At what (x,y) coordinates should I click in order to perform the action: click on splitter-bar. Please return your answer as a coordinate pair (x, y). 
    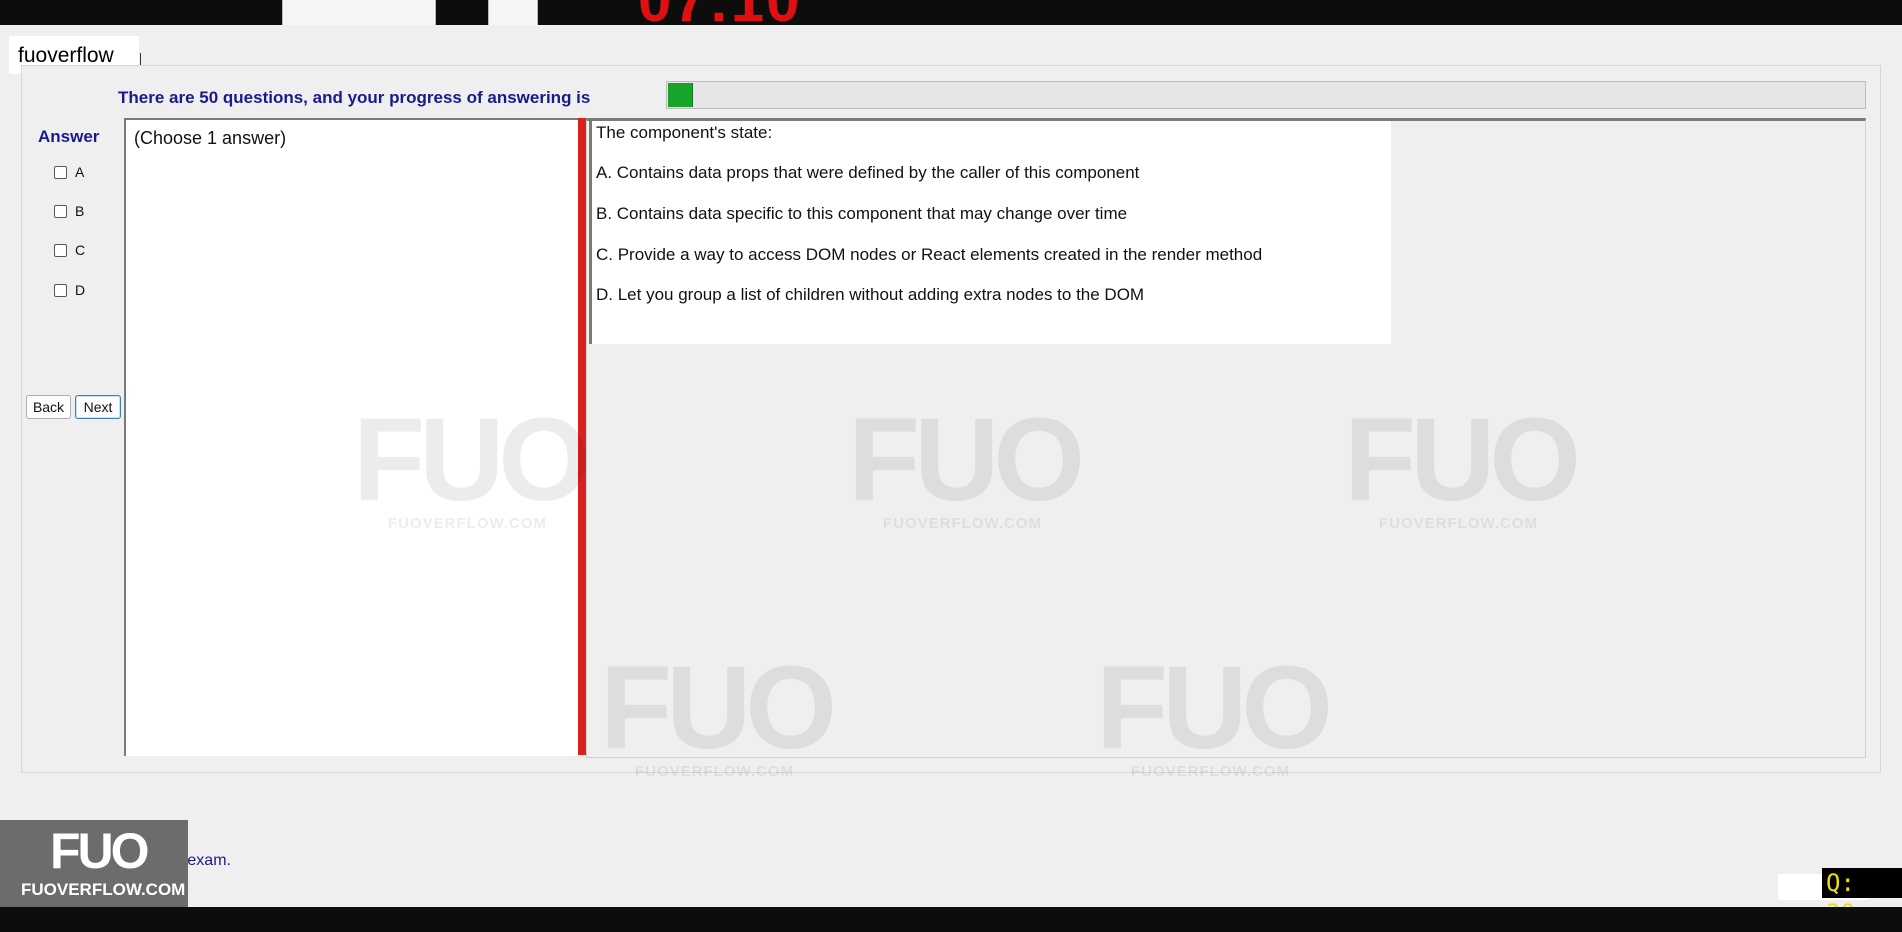
    Looking at the image, I should click on (582, 436).